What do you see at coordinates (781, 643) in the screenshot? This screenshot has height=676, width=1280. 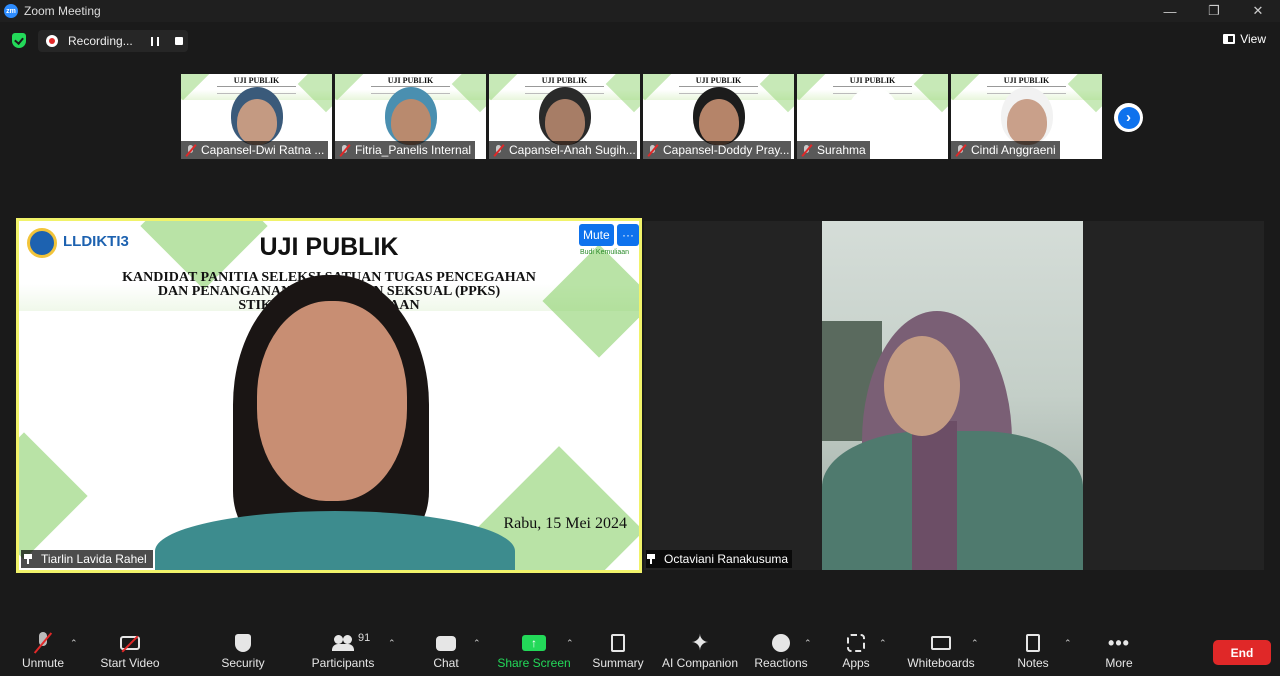 I see `reactions-smiley-icon` at bounding box center [781, 643].